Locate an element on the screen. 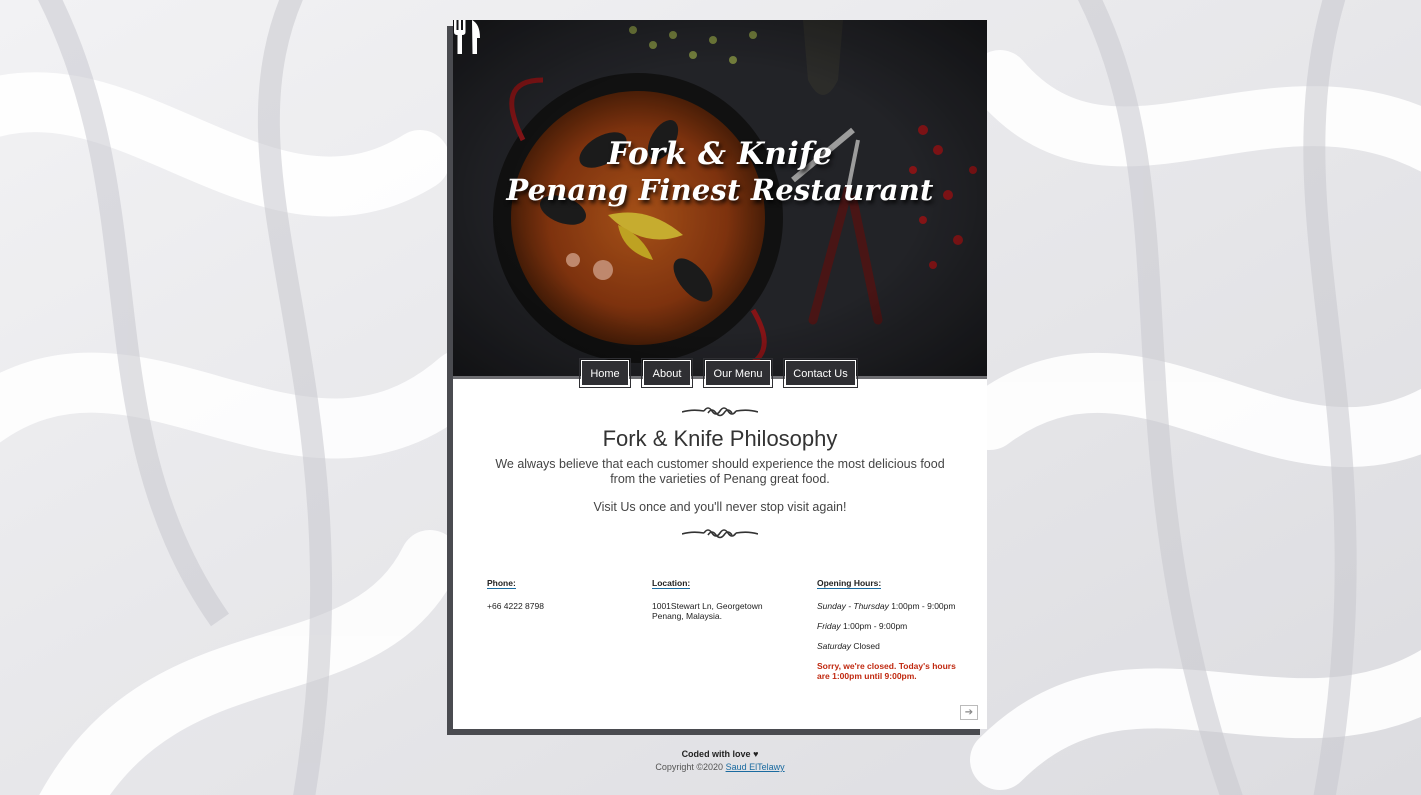 The image size is (1421, 795). footer-copyright: Copyright ©2020 Saud ElTelawy is located at coordinates (720, 767).